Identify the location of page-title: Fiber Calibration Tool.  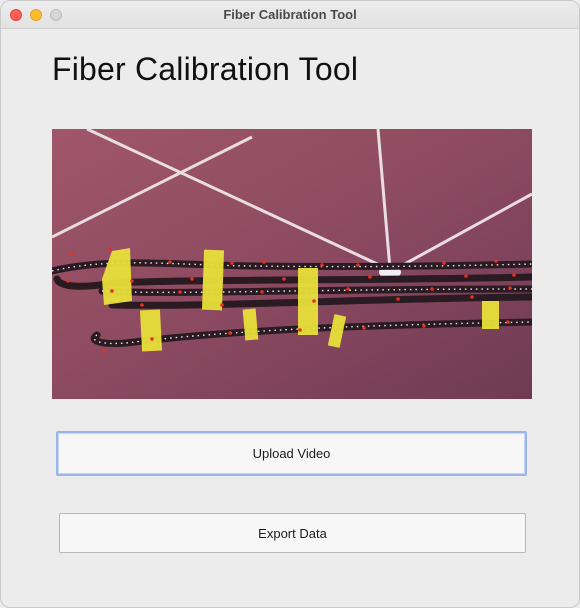
(205, 69).